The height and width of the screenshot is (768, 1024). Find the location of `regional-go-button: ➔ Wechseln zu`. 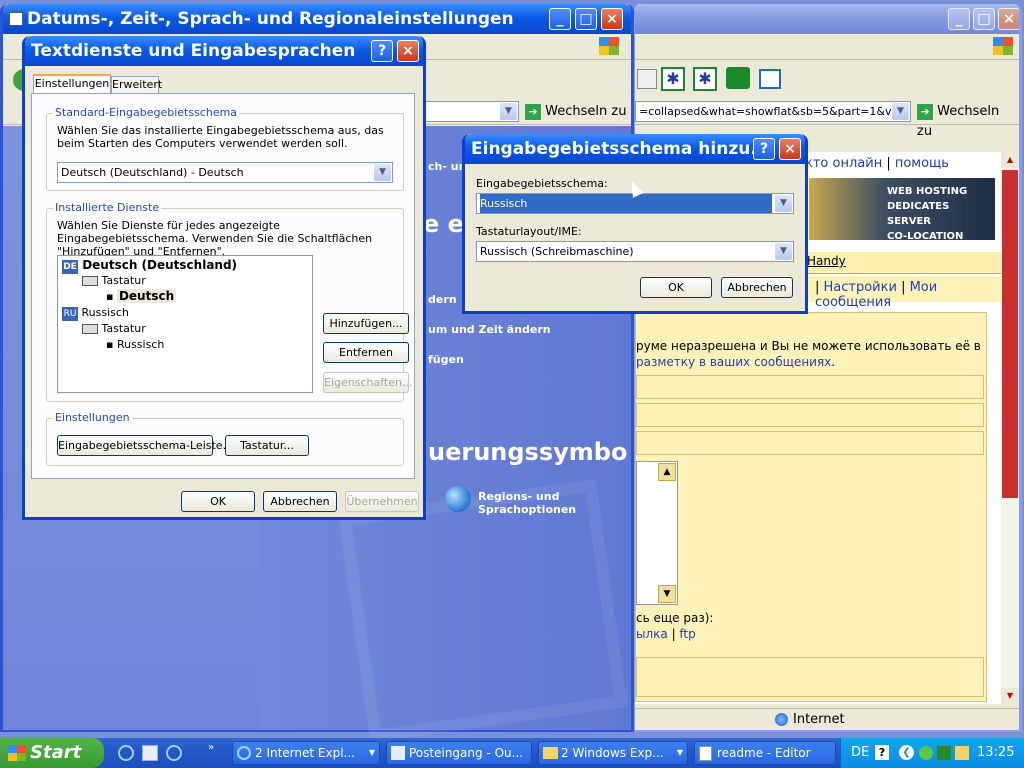

regional-go-button: ➔ Wechseln zu is located at coordinates (577, 112).